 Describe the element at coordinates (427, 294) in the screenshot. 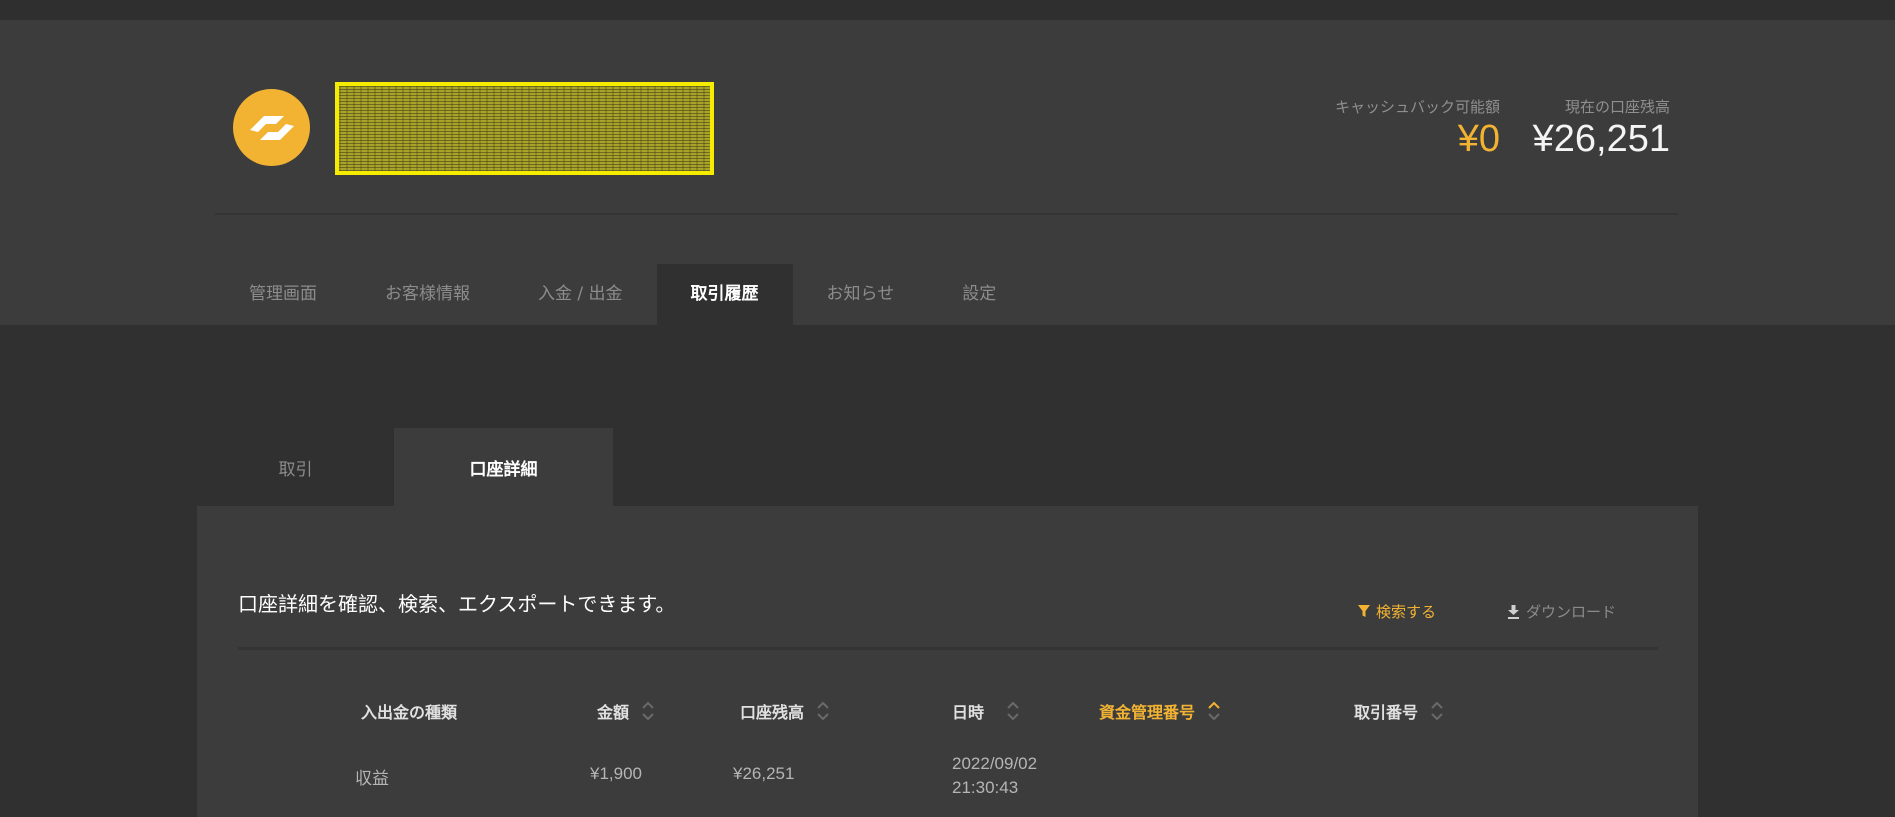

I see `nav-item-customer-info: お客様情報` at that location.